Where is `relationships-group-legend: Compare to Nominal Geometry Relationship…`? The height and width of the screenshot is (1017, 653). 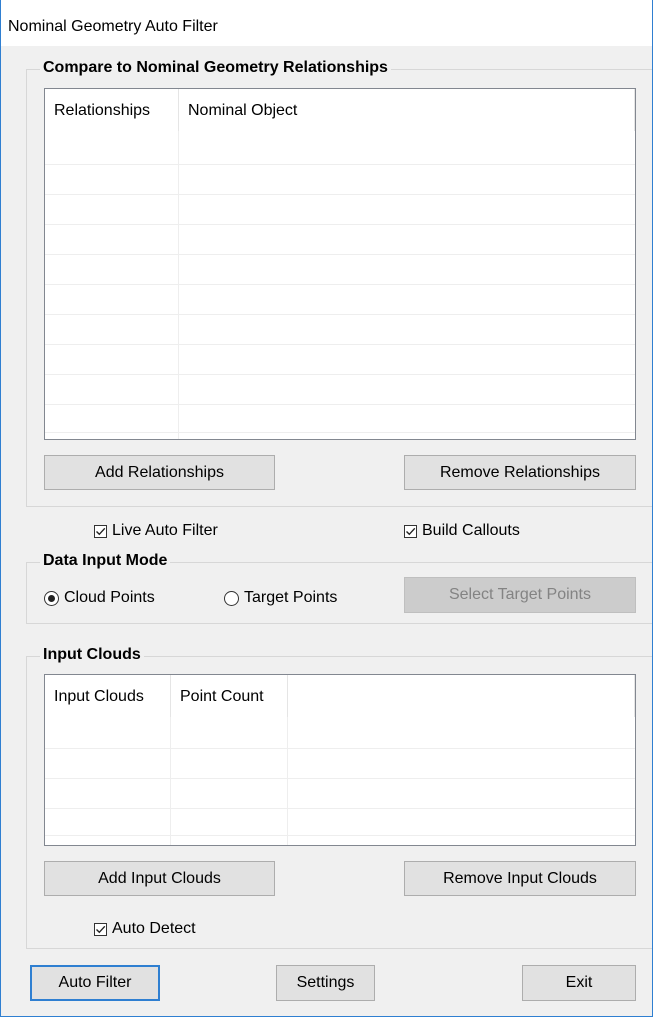
relationships-group-legend: Compare to Nominal Geometry Relationship… is located at coordinates (215, 68).